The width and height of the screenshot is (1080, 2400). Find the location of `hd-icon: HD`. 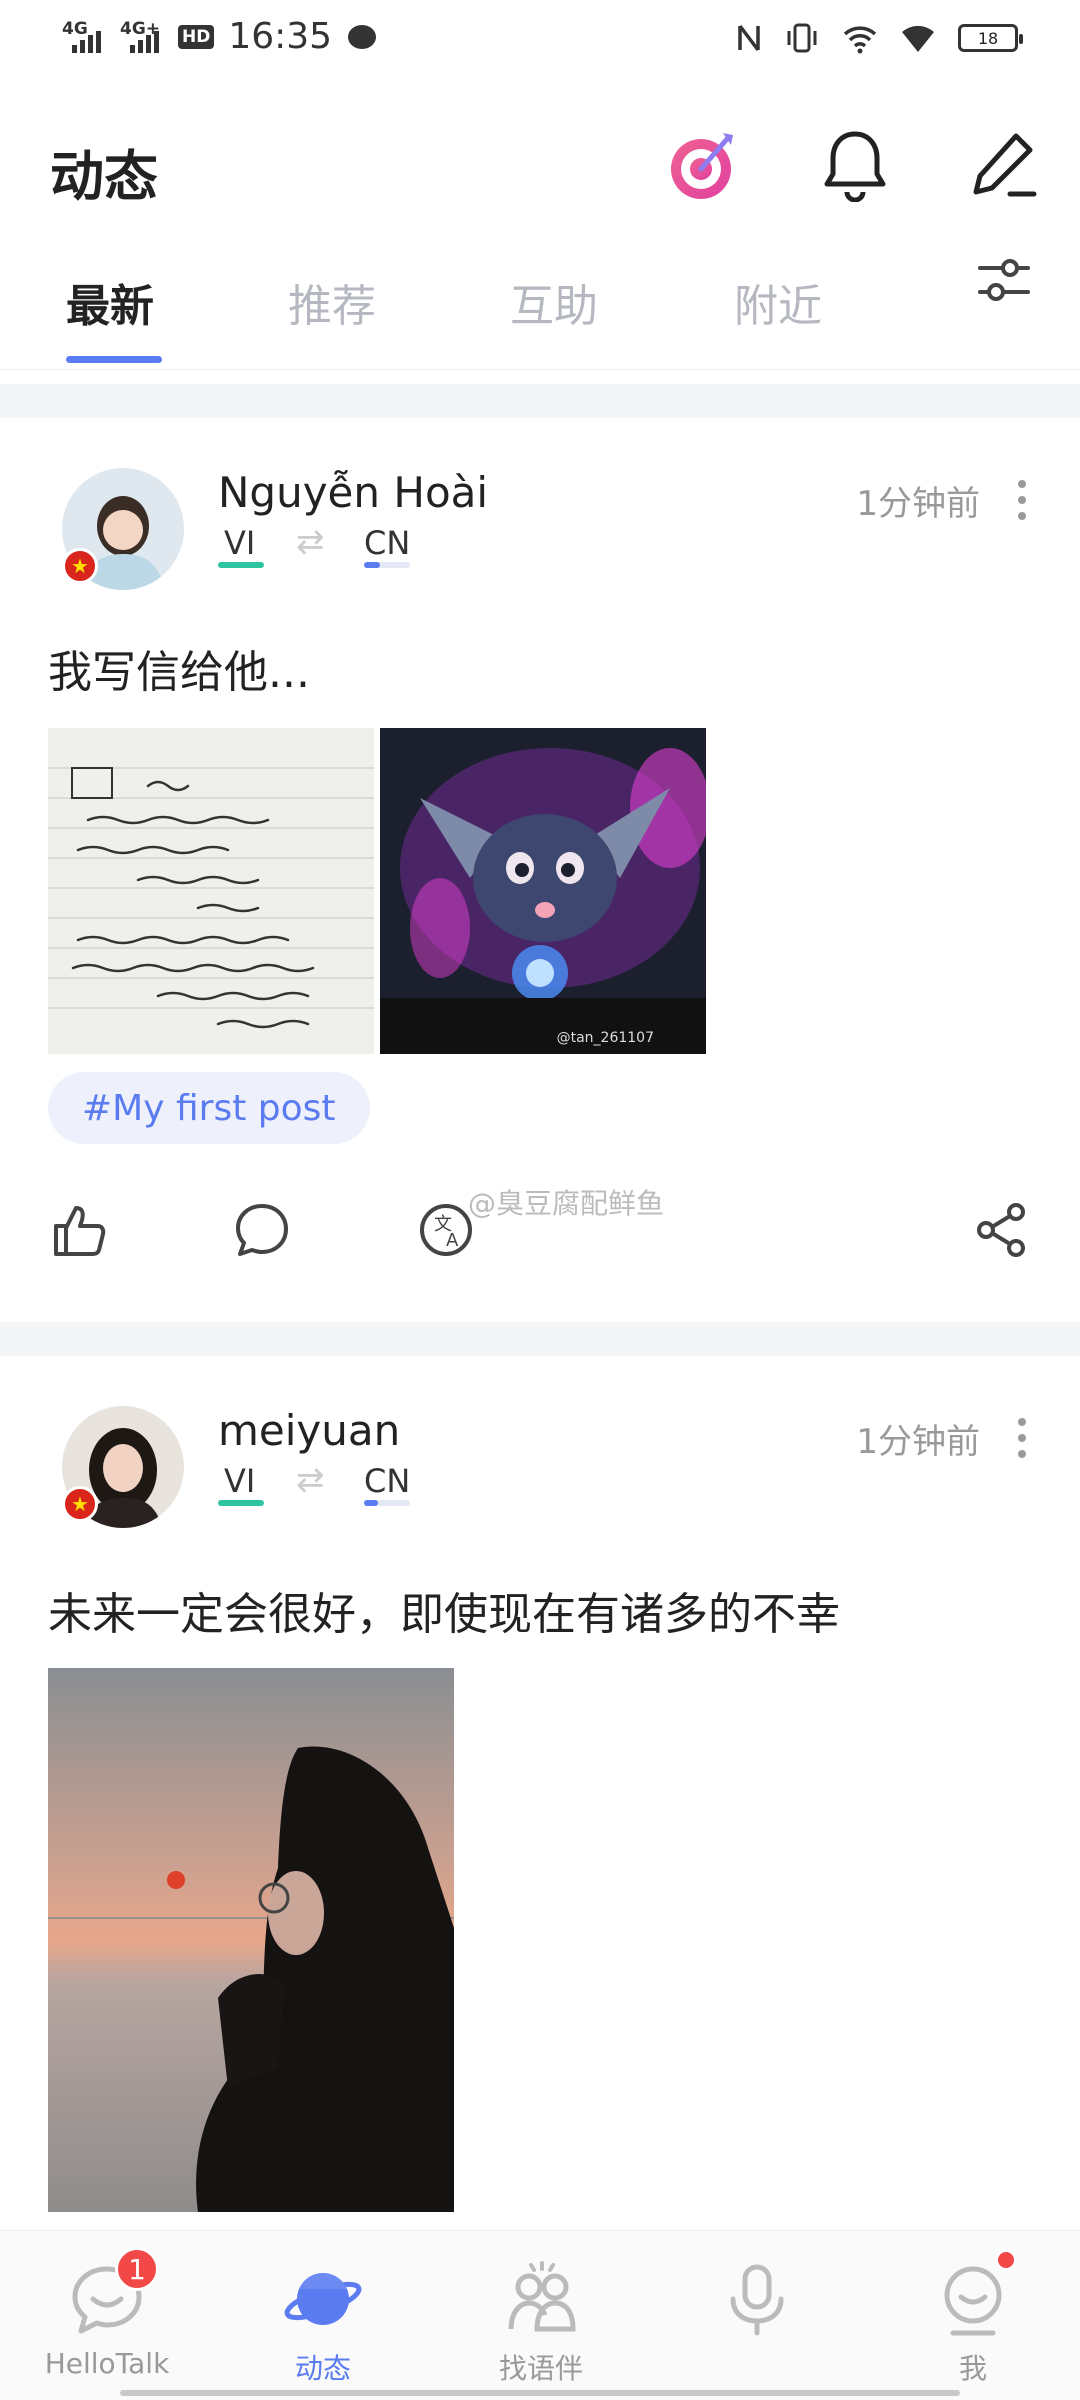

hd-icon: HD is located at coordinates (196, 36).